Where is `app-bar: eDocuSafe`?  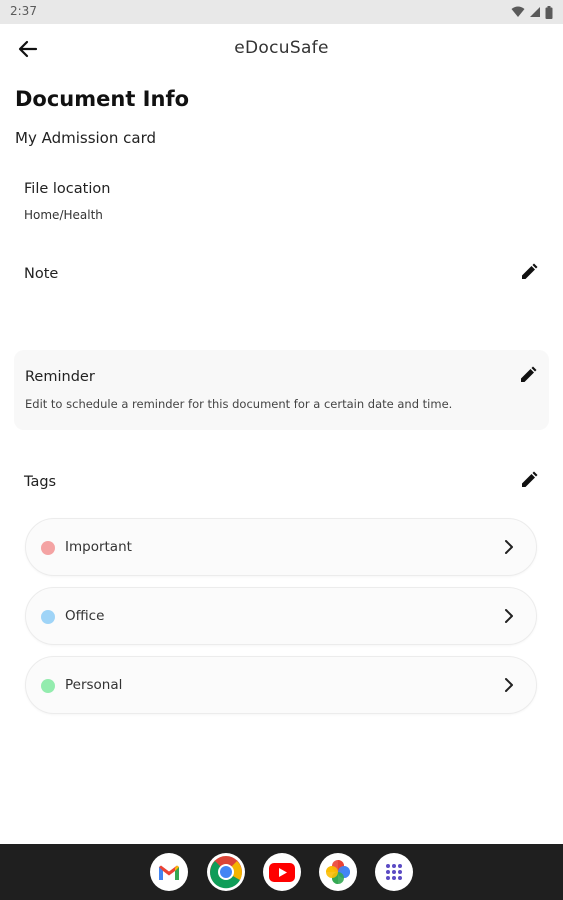 app-bar: eDocuSafe is located at coordinates (281, 49).